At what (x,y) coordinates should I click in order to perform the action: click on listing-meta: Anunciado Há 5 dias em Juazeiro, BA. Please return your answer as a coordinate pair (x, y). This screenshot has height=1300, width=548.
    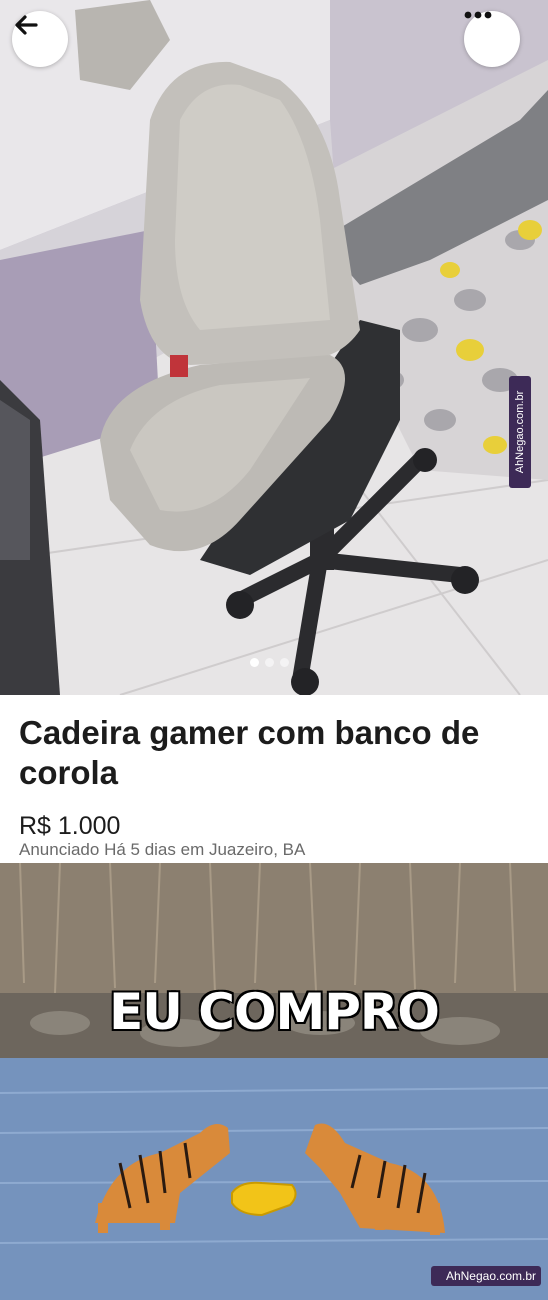
    Looking at the image, I should click on (162, 849).